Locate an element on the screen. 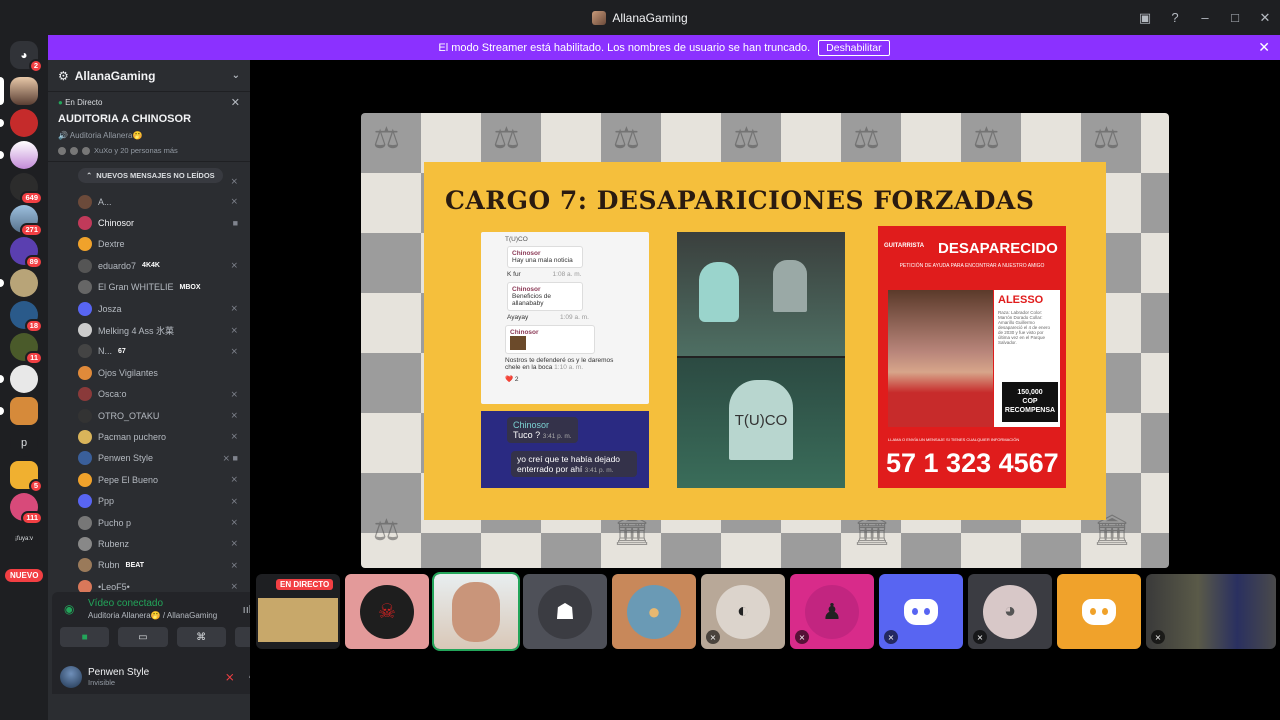  video-camera-icon: ■ is located at coordinates (235, 223).